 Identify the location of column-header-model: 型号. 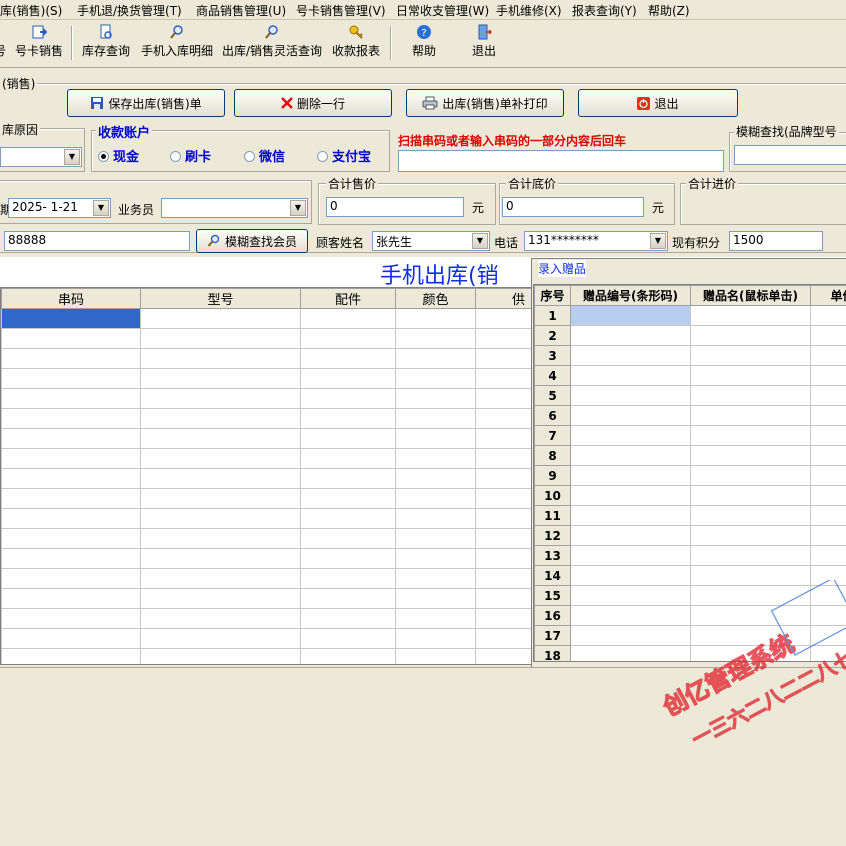
(220, 298).